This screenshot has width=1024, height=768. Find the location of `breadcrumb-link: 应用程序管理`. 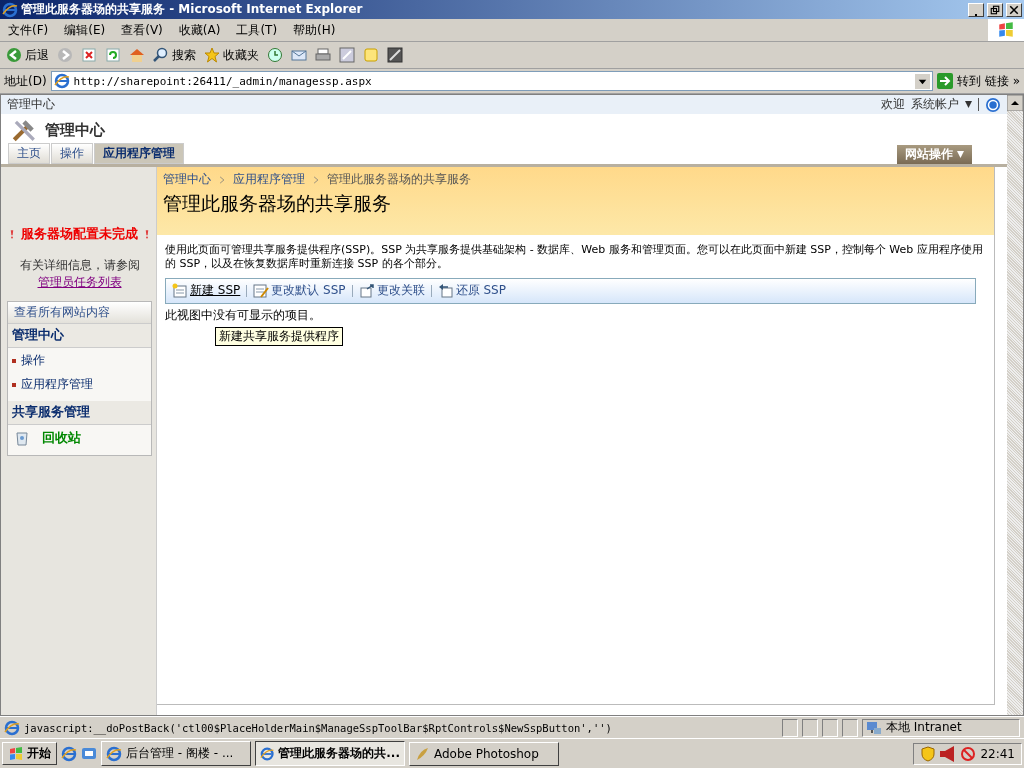

breadcrumb-link: 应用程序管理 is located at coordinates (269, 179).